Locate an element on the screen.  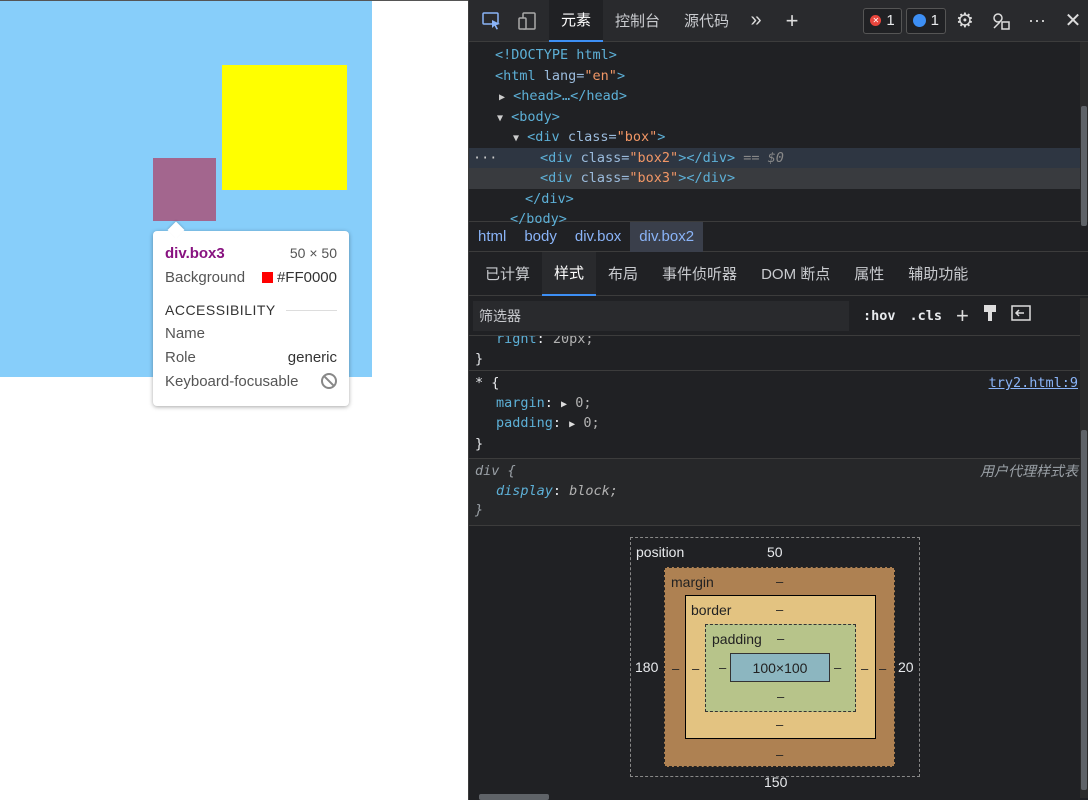
devtools-toolbar: 元素 控制台 源代码 » + ✕ 1 1 ⚙ ··· ✕ is located at coordinates (778, 21).